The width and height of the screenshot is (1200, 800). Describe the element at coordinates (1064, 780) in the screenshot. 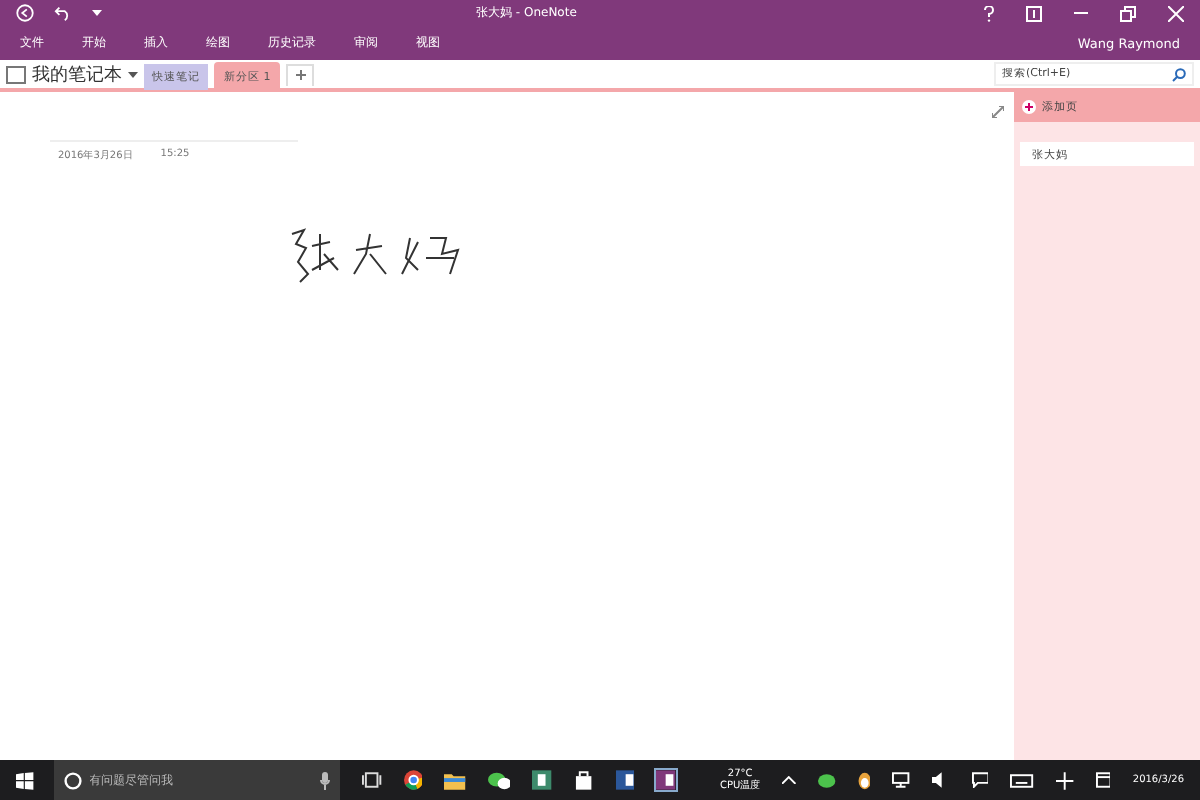

I see `input-method-icon` at that location.